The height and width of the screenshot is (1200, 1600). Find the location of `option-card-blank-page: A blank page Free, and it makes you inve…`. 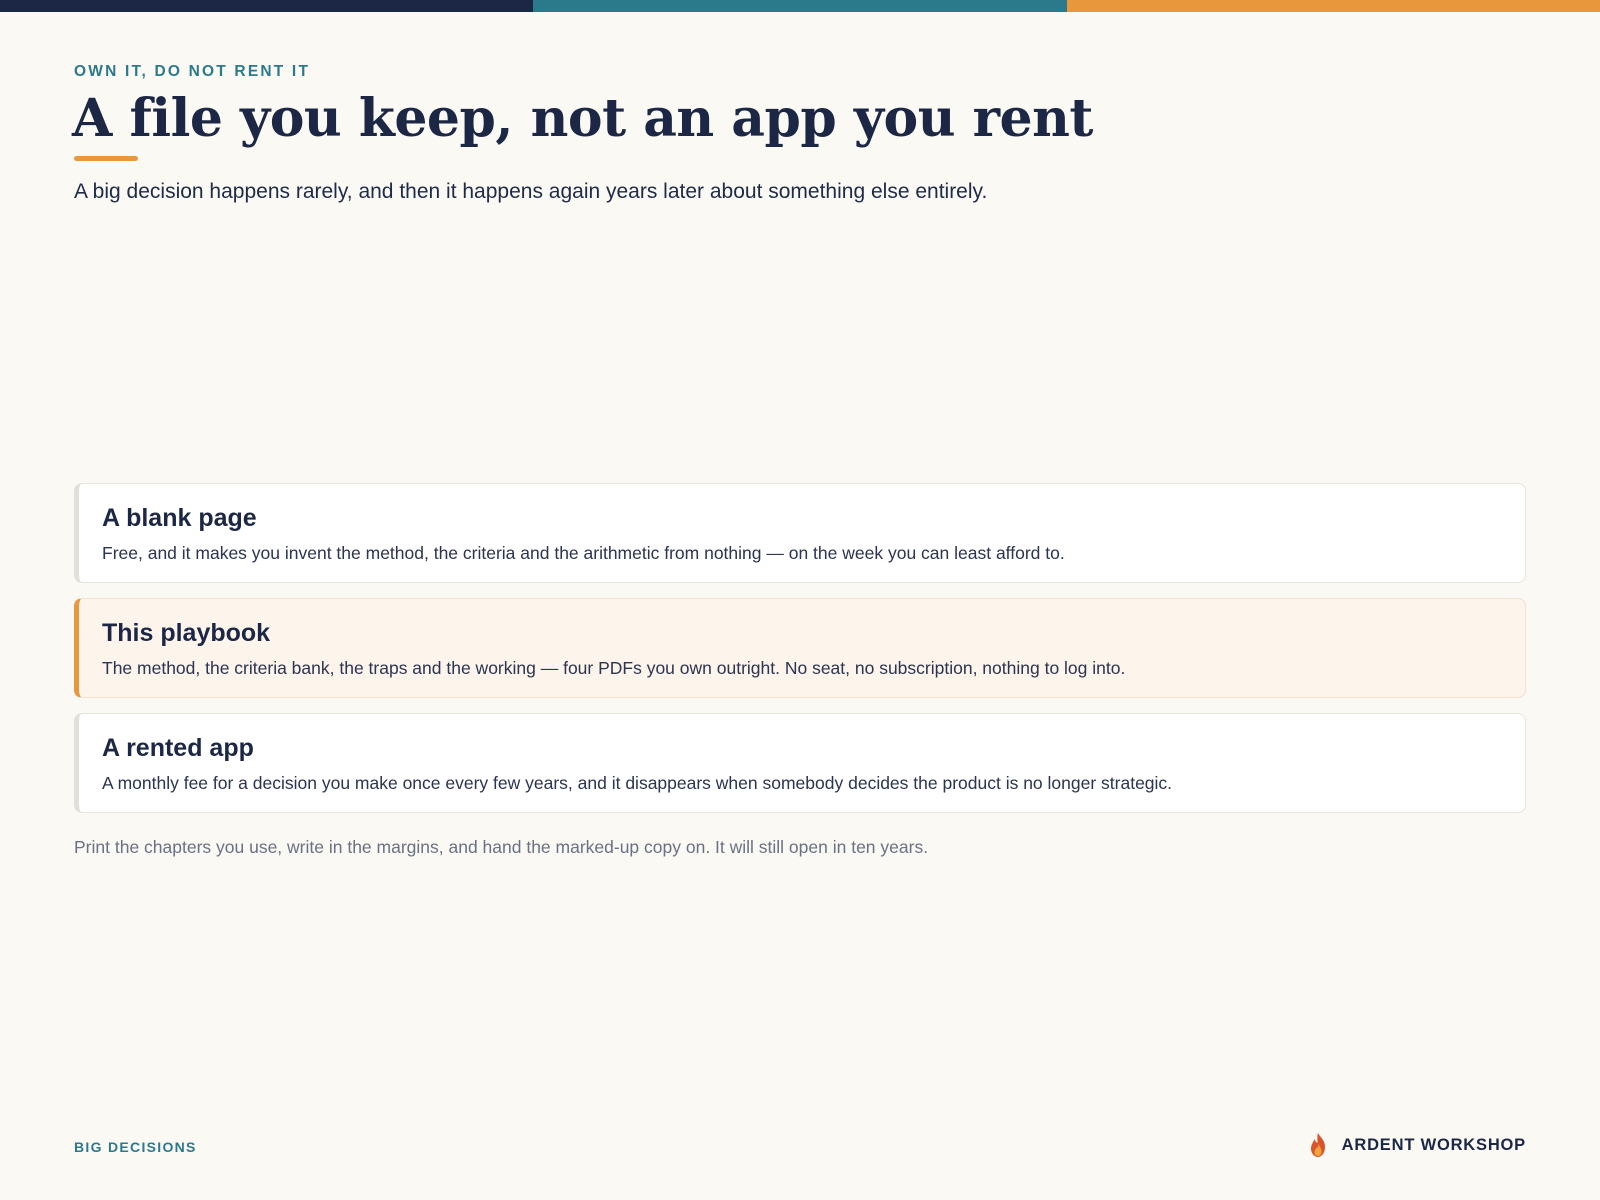

option-card-blank-page: A blank page Free, and it makes you inve… is located at coordinates (800, 533).